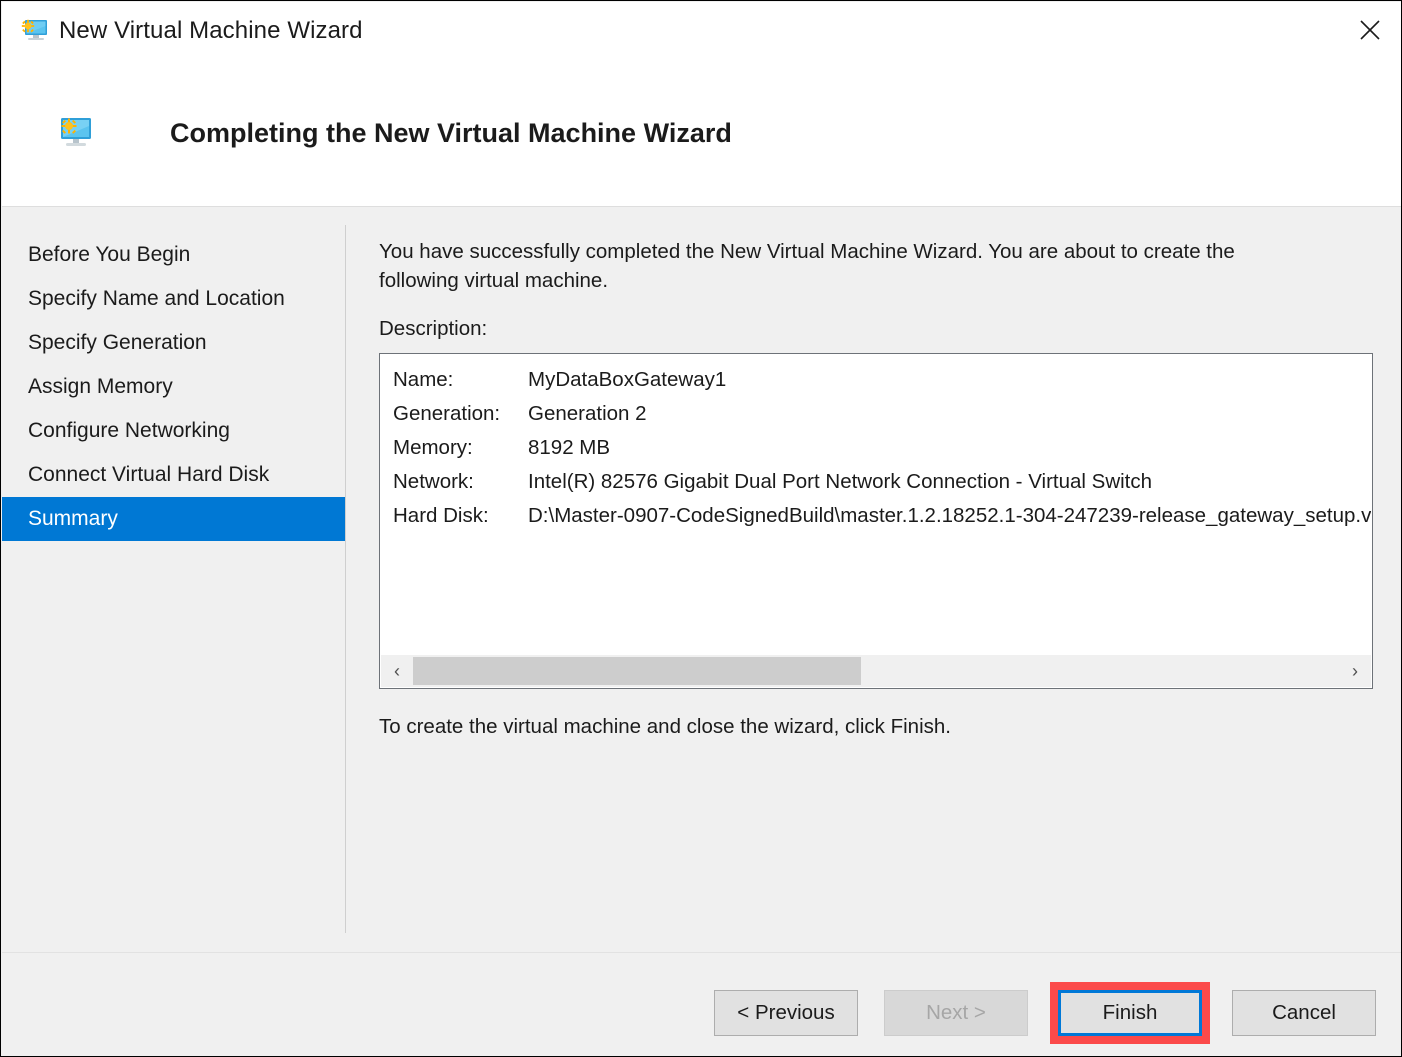  I want to click on close-icon, so click(1369, 30).